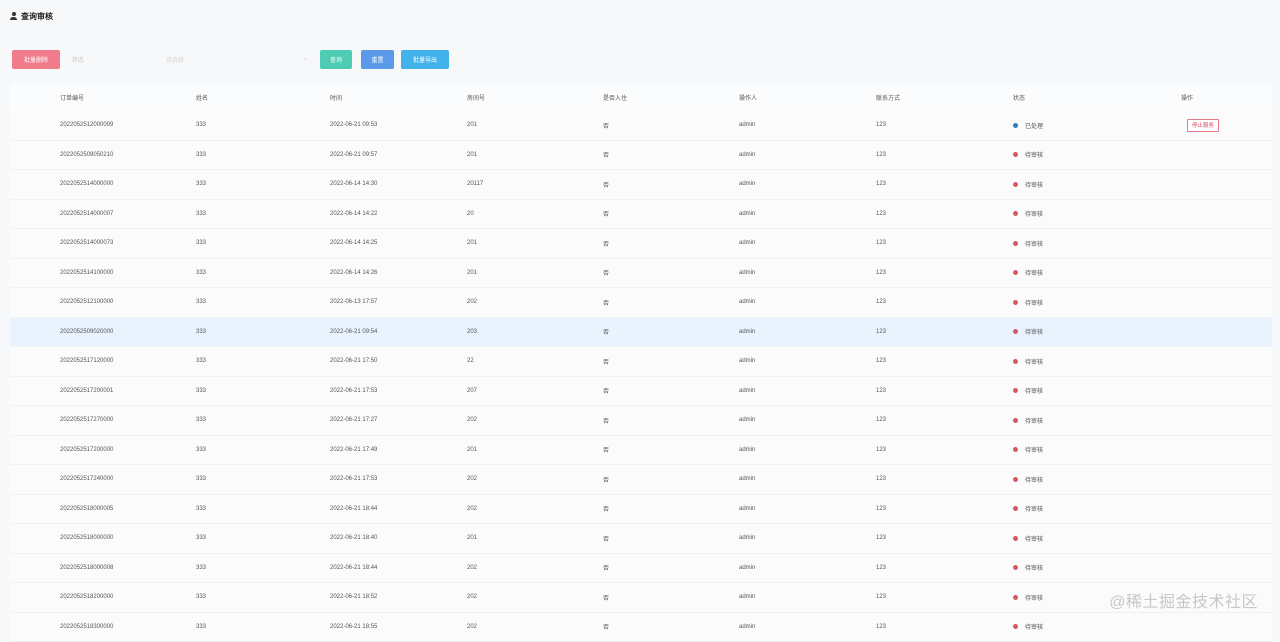 The height and width of the screenshot is (642, 1280). I want to click on column-header: 是否入住, so click(671, 97).